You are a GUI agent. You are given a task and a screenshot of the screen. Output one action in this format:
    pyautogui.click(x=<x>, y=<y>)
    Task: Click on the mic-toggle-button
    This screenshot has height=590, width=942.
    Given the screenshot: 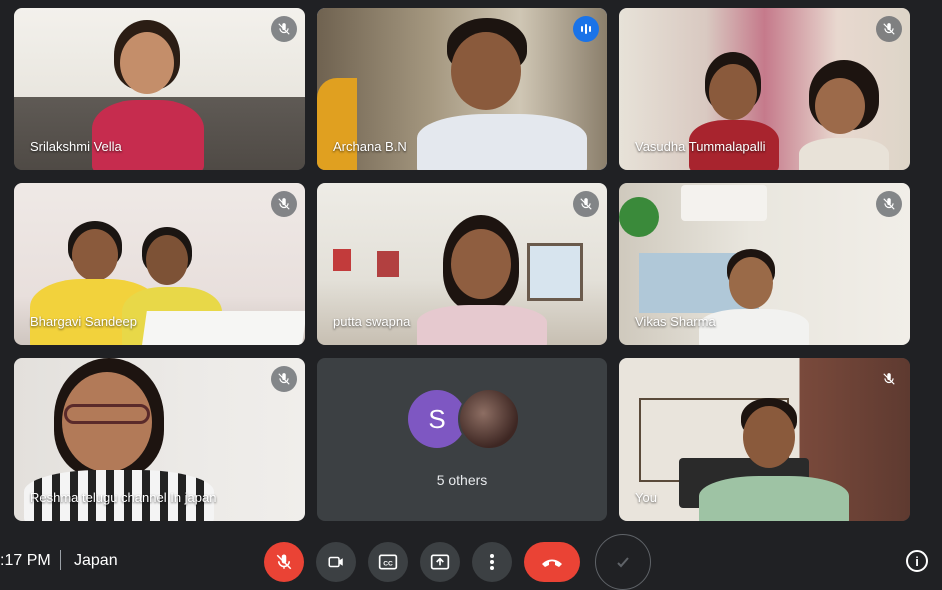 What is the action you would take?
    pyautogui.click(x=284, y=562)
    